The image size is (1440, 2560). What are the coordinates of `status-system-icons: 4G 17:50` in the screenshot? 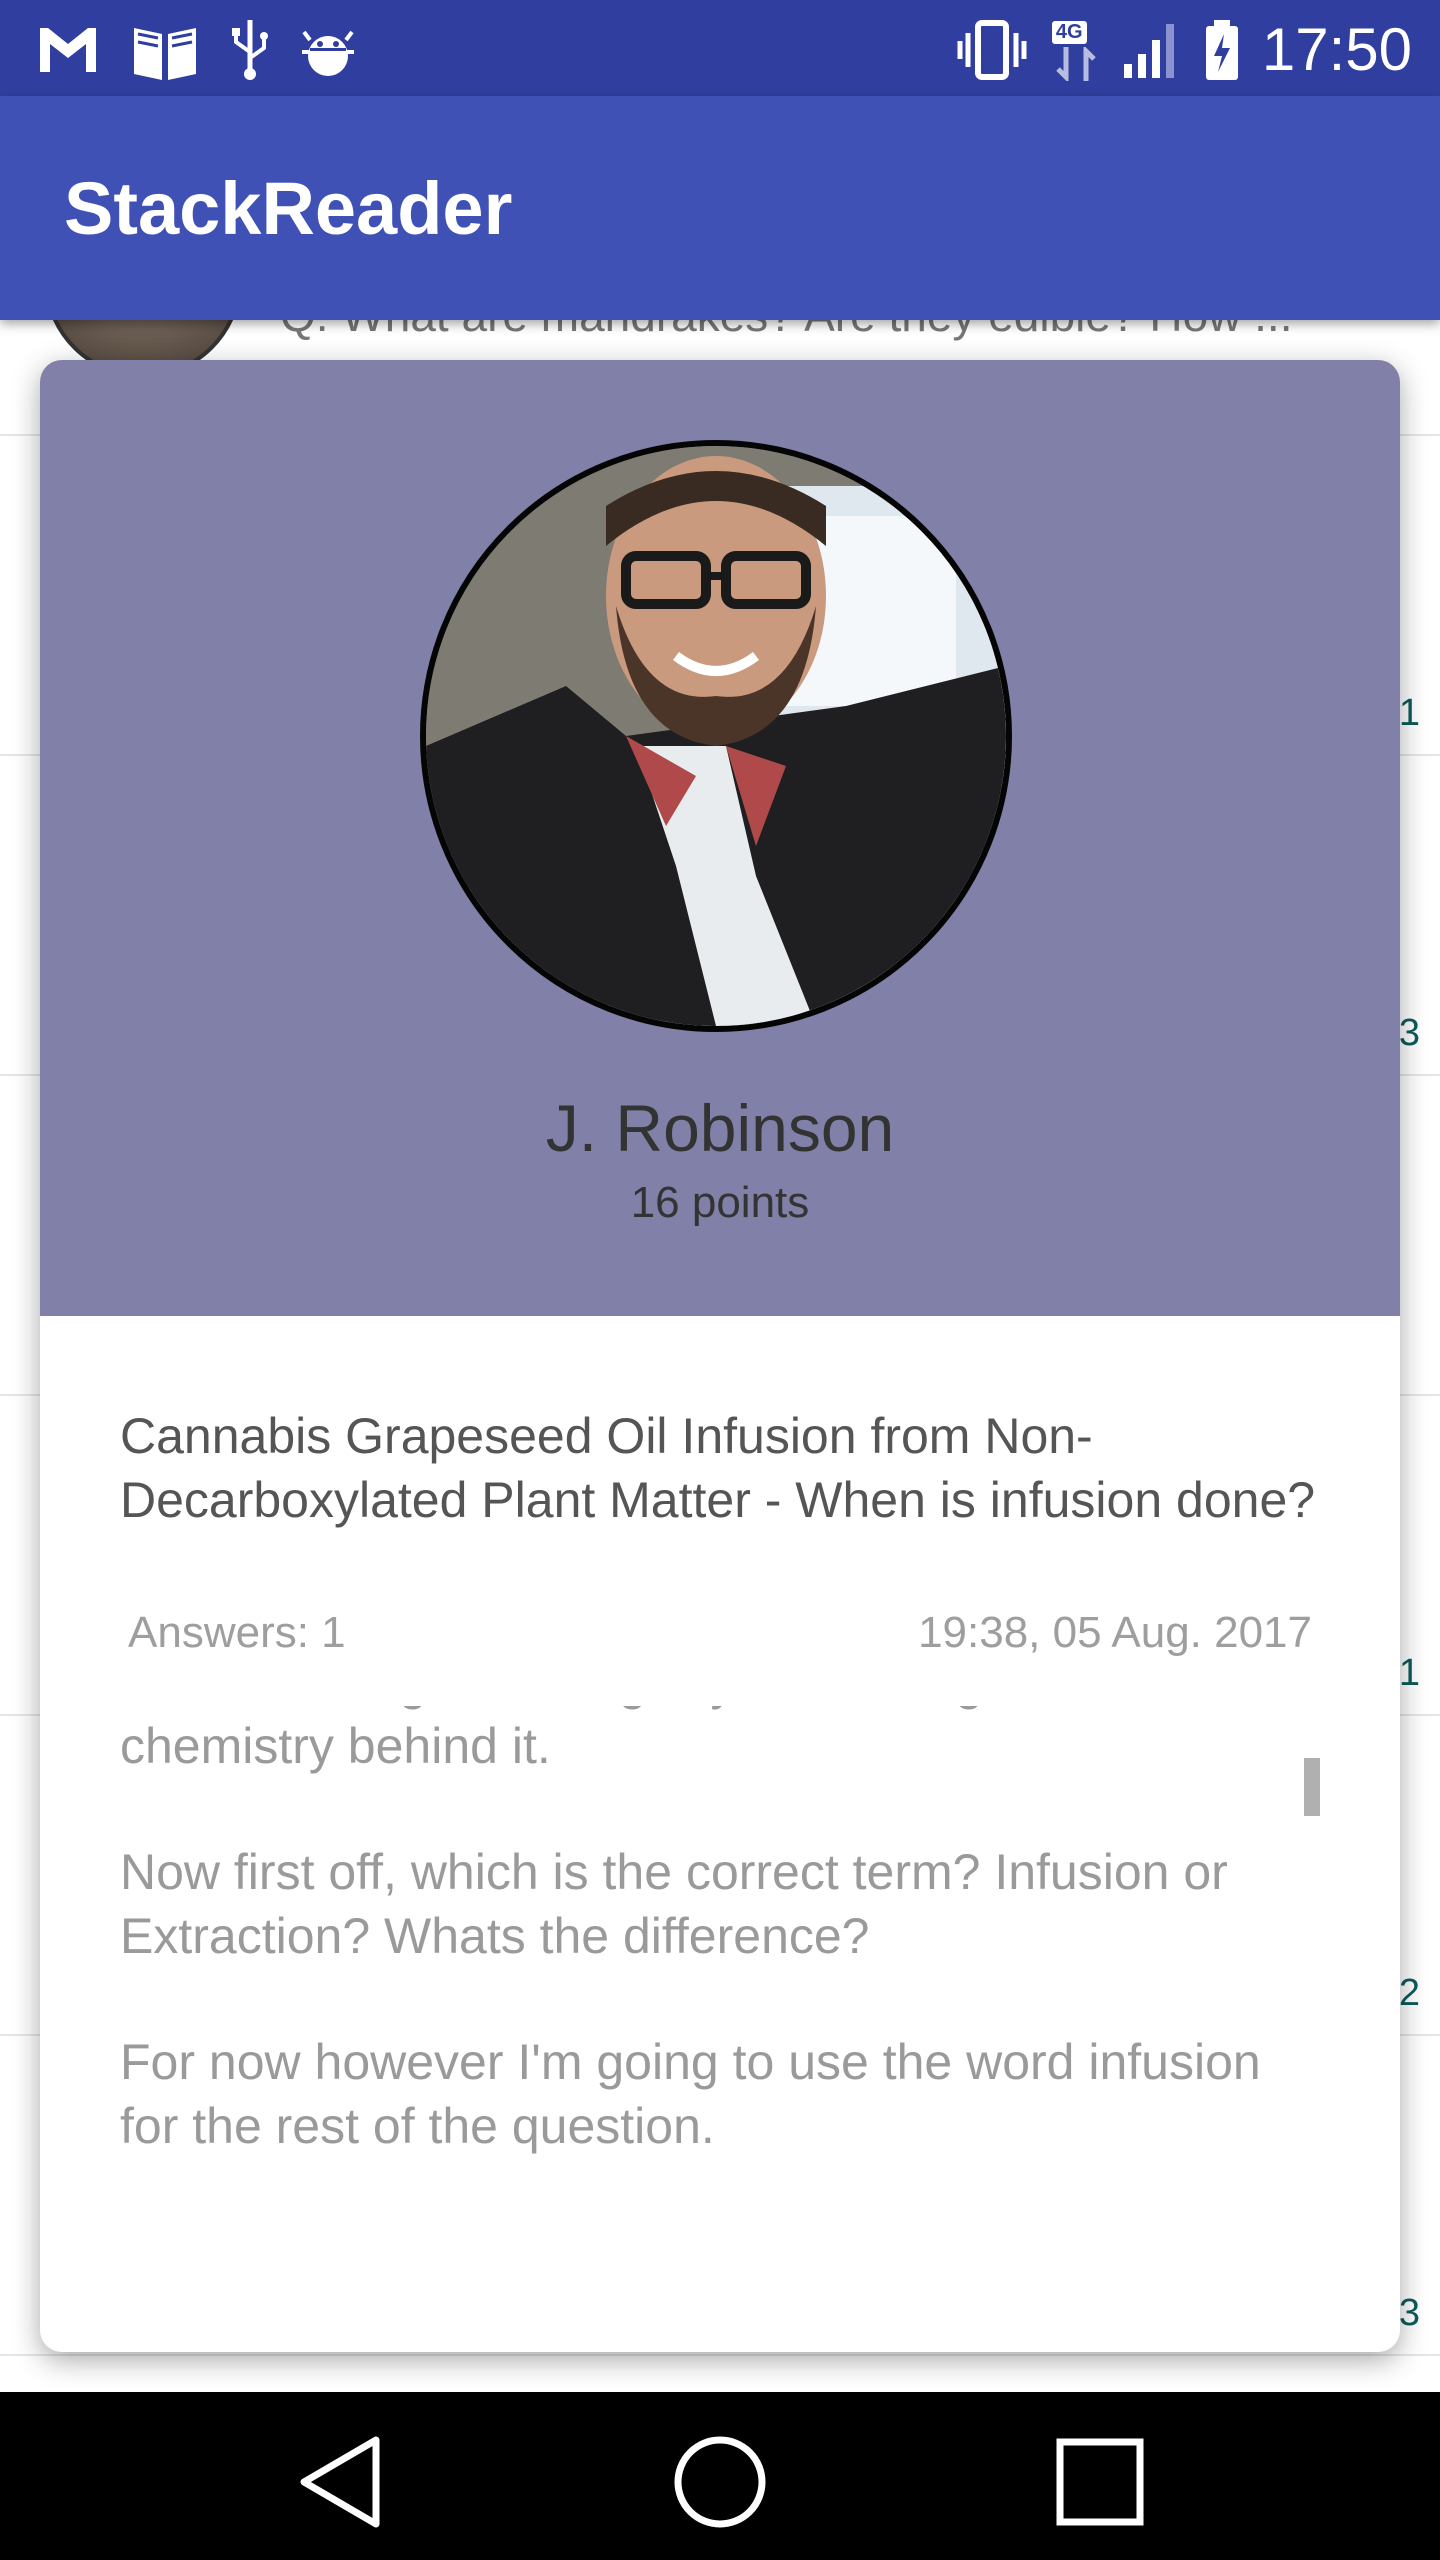 It's located at (1184, 50).